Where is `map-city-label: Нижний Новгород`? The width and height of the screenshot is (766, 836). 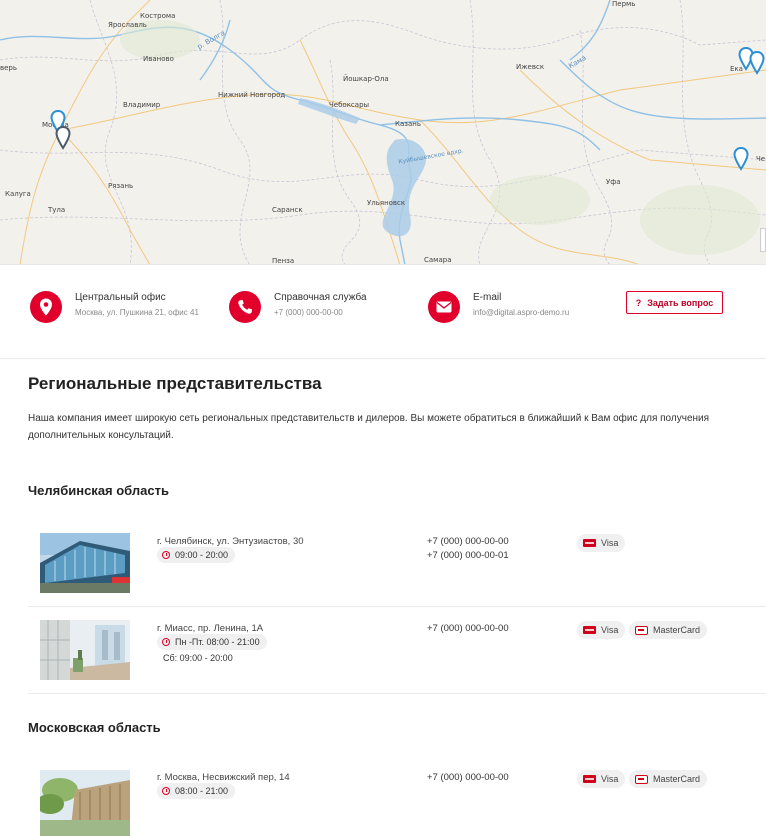
map-city-label: Нижний Новгород is located at coordinates (252, 95).